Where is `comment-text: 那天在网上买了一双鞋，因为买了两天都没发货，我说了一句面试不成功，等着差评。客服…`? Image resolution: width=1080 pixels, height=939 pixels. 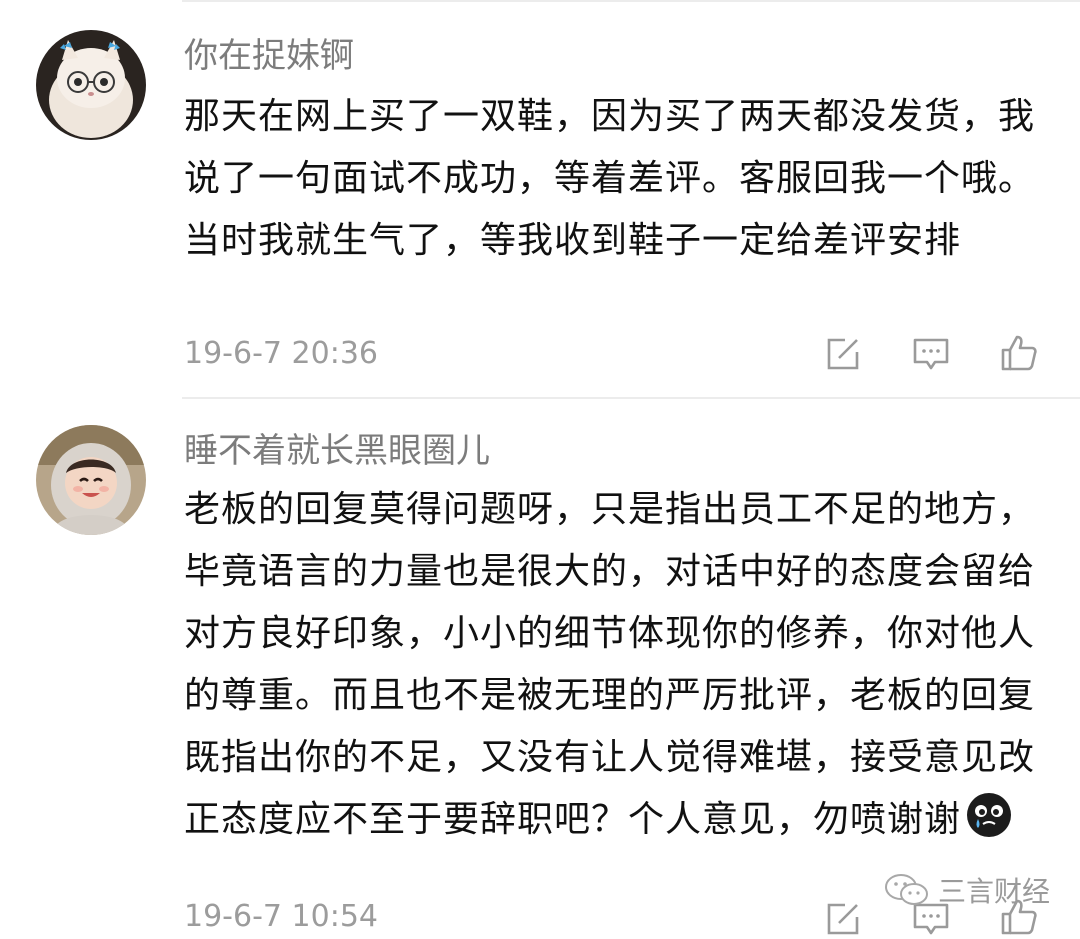 comment-text: 那天在网上买了一双鞋，因为买了两天都没发货，我说了一句面试不成功，等着差评。客服… is located at coordinates (610, 178).